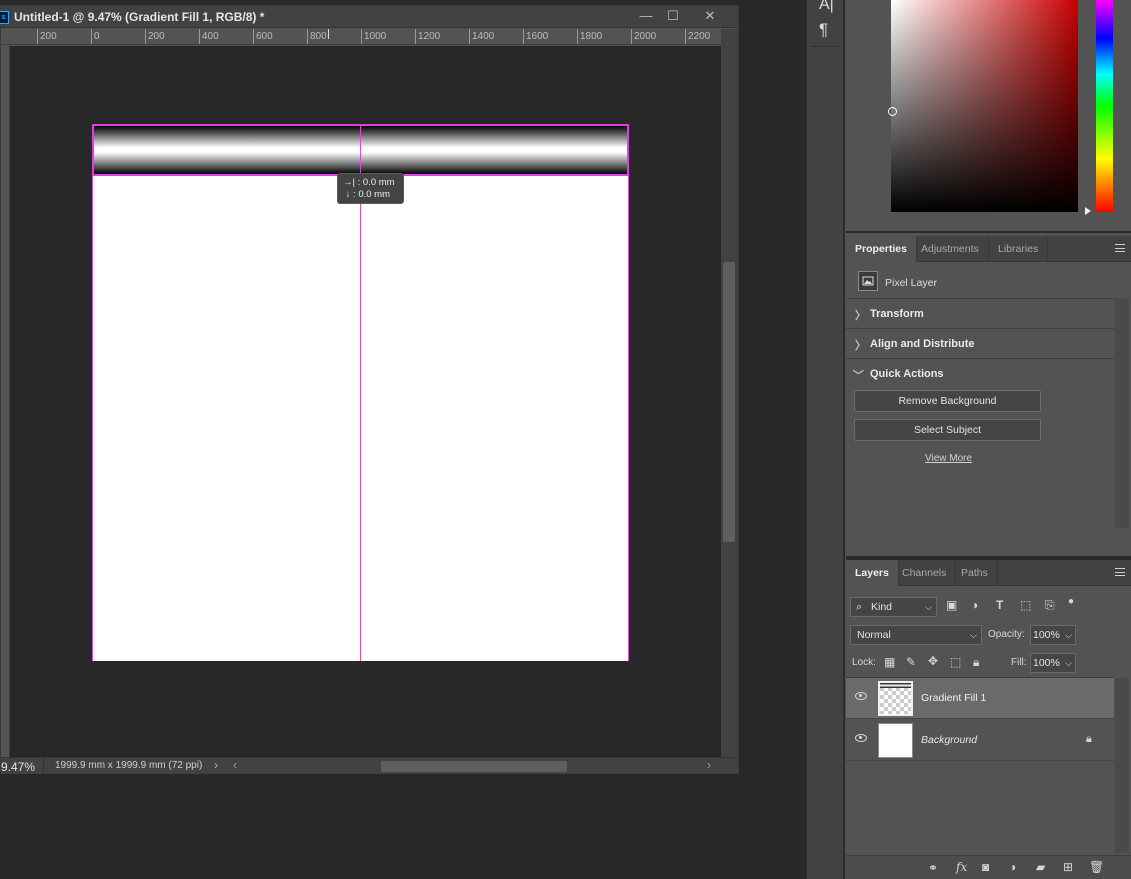  I want to click on remove-background-button: Remove Background, so click(947, 401).